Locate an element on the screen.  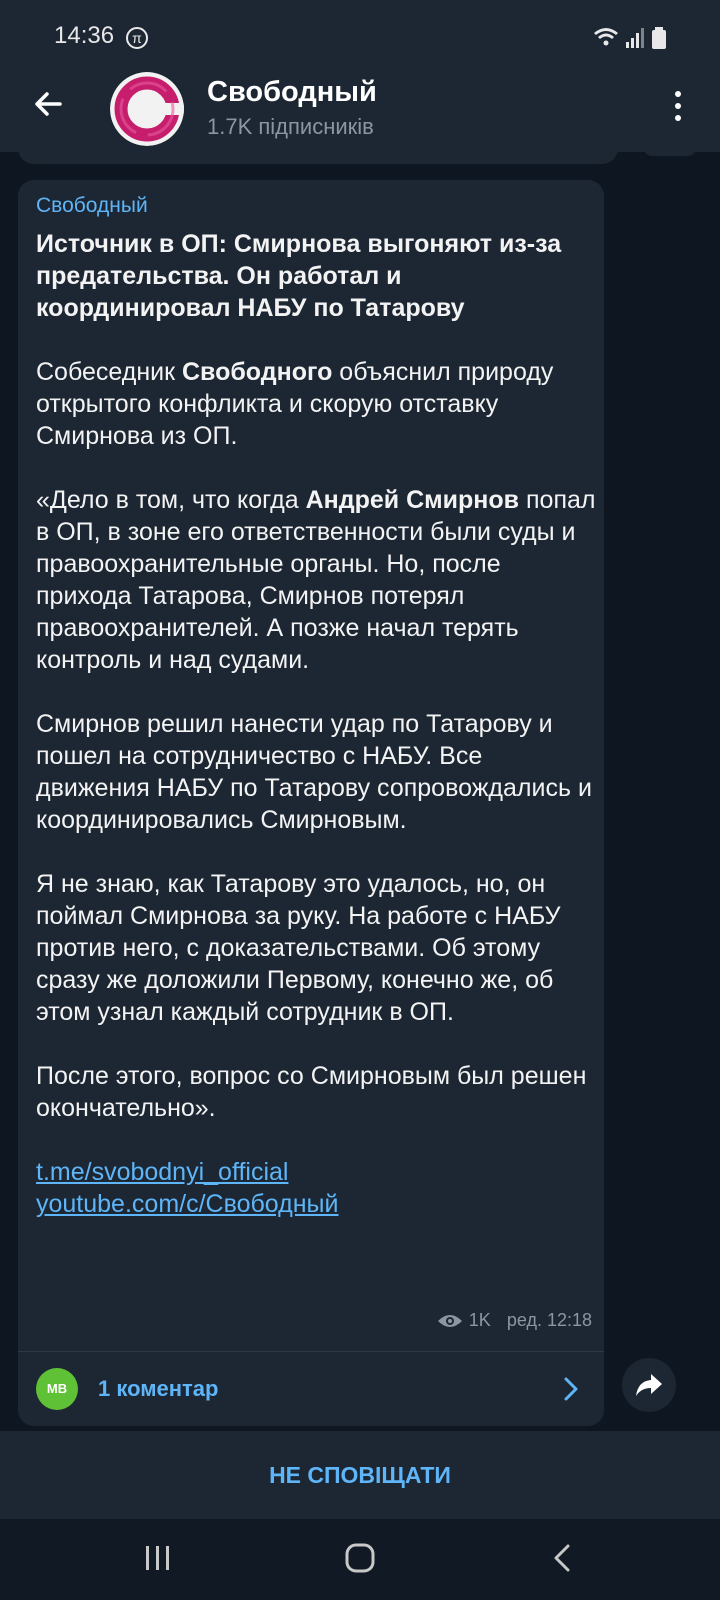
chevron-right-icon is located at coordinates (571, 1389).